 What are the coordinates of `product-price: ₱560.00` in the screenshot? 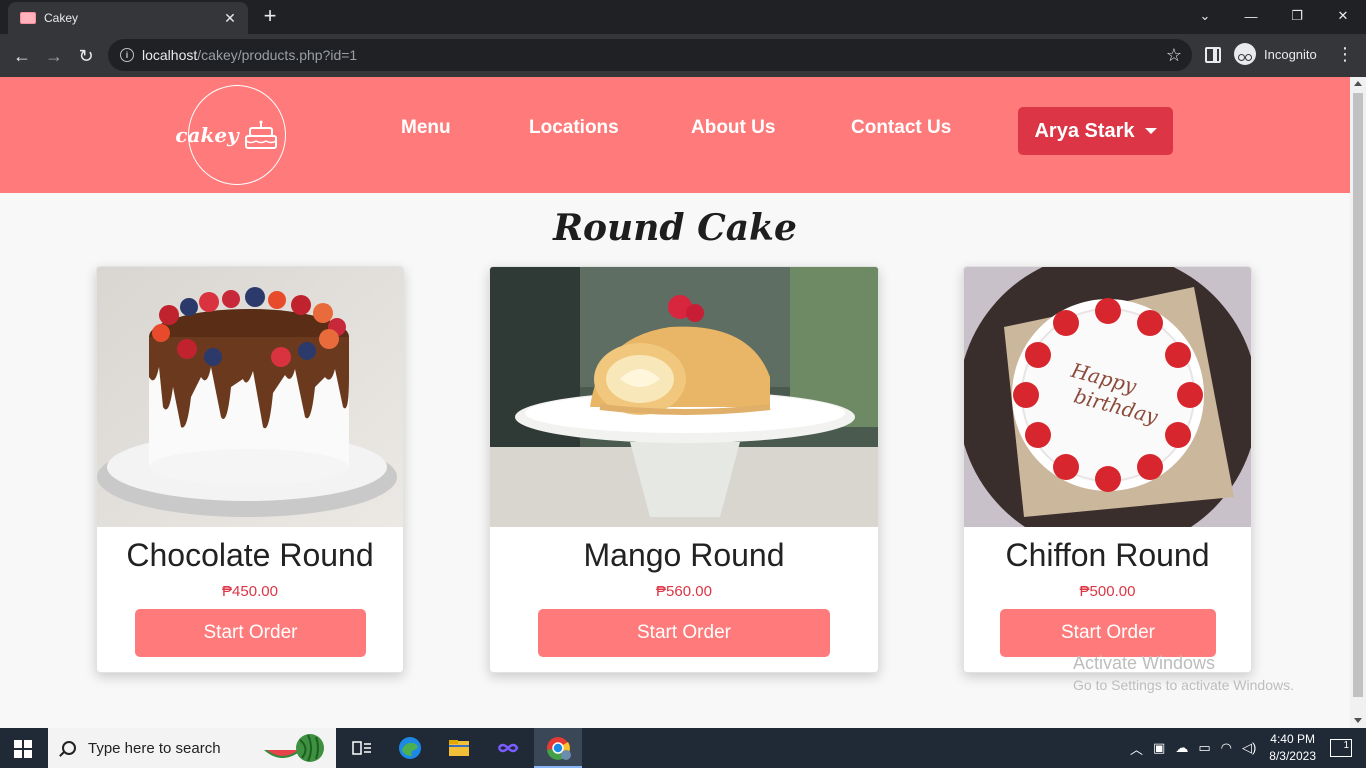 It's located at (684, 591).